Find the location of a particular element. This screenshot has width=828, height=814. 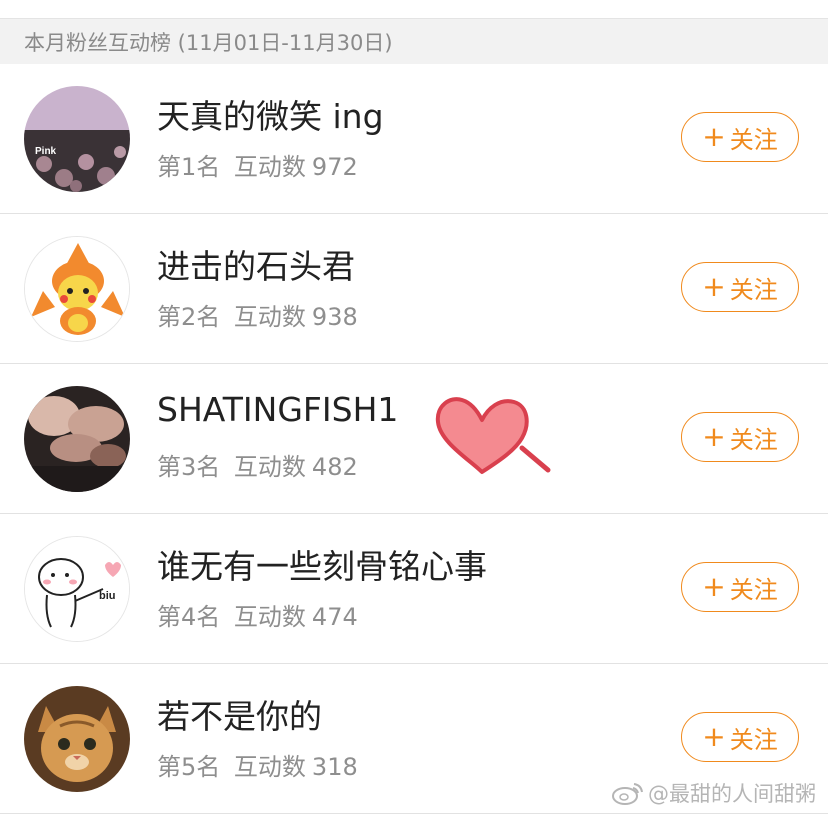

weibo-icon is located at coordinates (627, 794).